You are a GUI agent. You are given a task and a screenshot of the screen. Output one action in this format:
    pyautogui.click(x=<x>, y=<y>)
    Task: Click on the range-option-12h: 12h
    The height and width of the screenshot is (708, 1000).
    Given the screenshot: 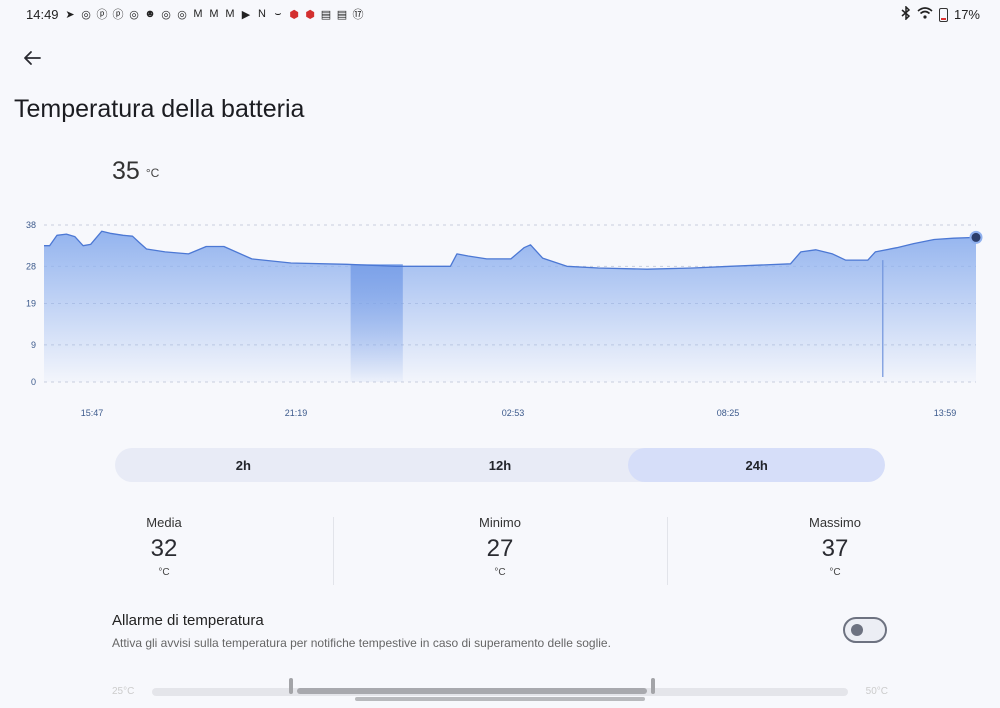 What is the action you would take?
    pyautogui.click(x=500, y=465)
    